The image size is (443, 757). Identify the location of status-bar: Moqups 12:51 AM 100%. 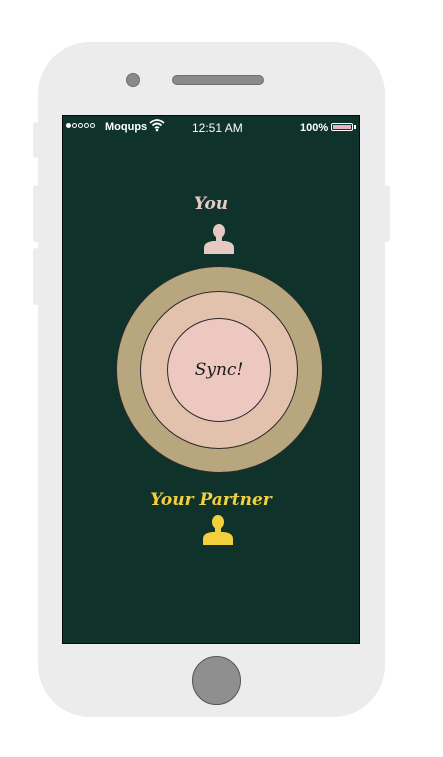
(211, 127).